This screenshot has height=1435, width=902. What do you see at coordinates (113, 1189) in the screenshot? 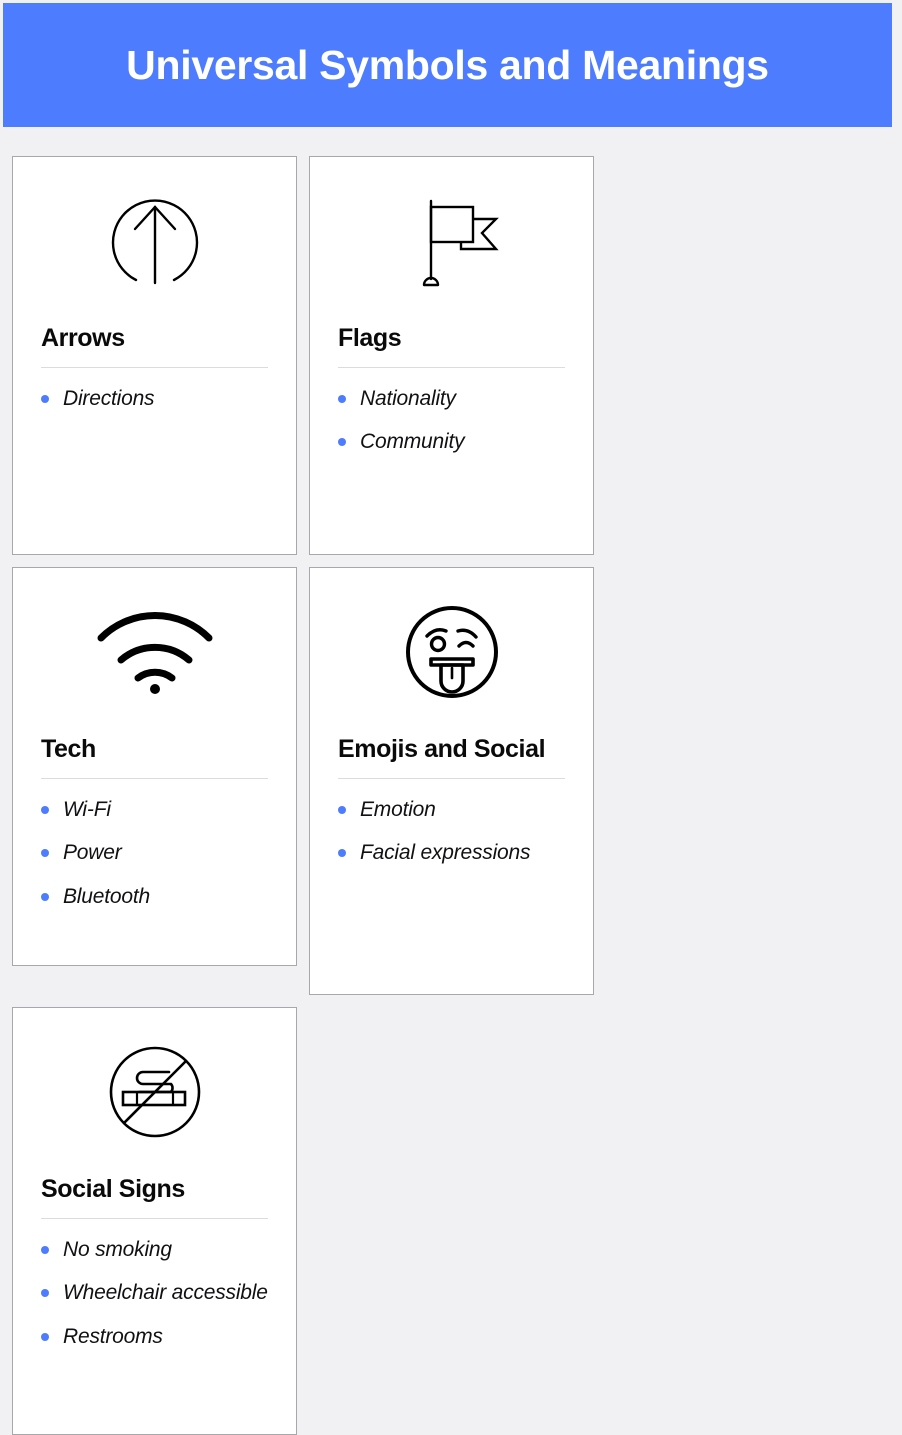
I see `card-title: Social Signs` at bounding box center [113, 1189].